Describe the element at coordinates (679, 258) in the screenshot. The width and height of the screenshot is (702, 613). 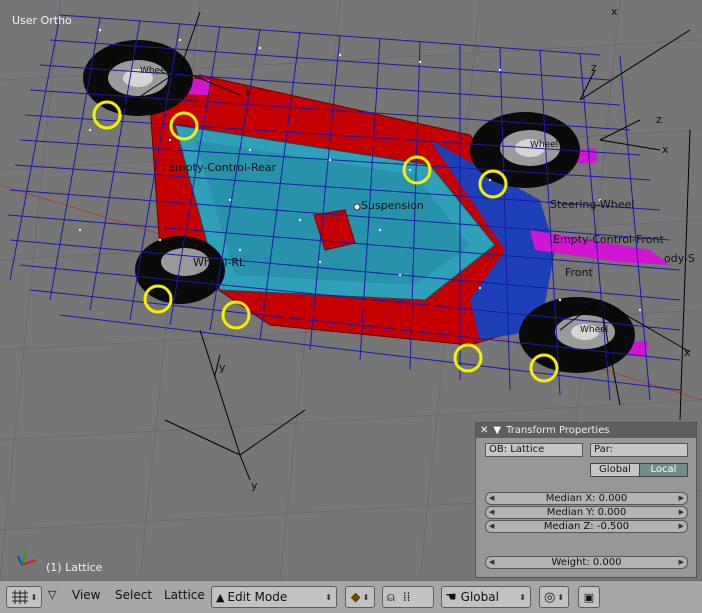
I see `label-body-s: ody-S` at that location.